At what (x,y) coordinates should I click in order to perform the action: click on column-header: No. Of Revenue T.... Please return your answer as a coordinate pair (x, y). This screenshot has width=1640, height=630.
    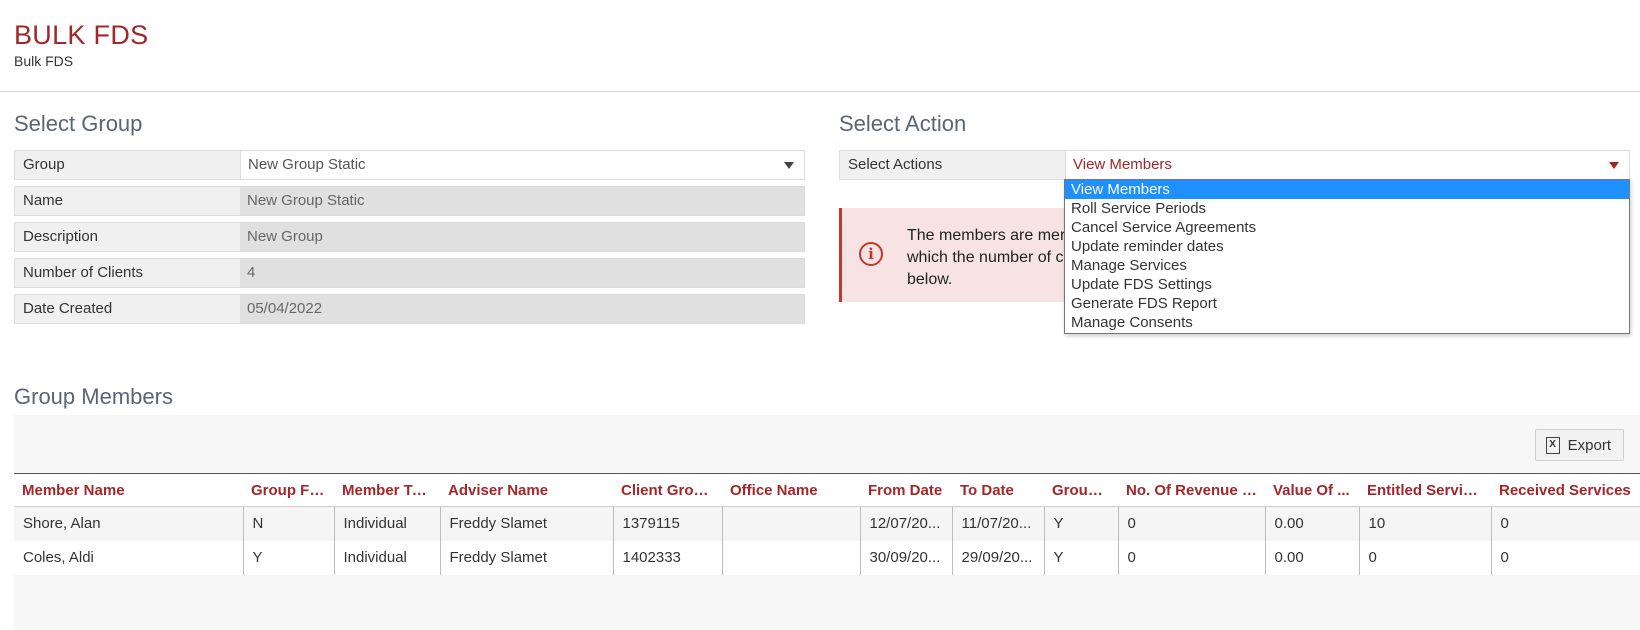
    Looking at the image, I should click on (1191, 490).